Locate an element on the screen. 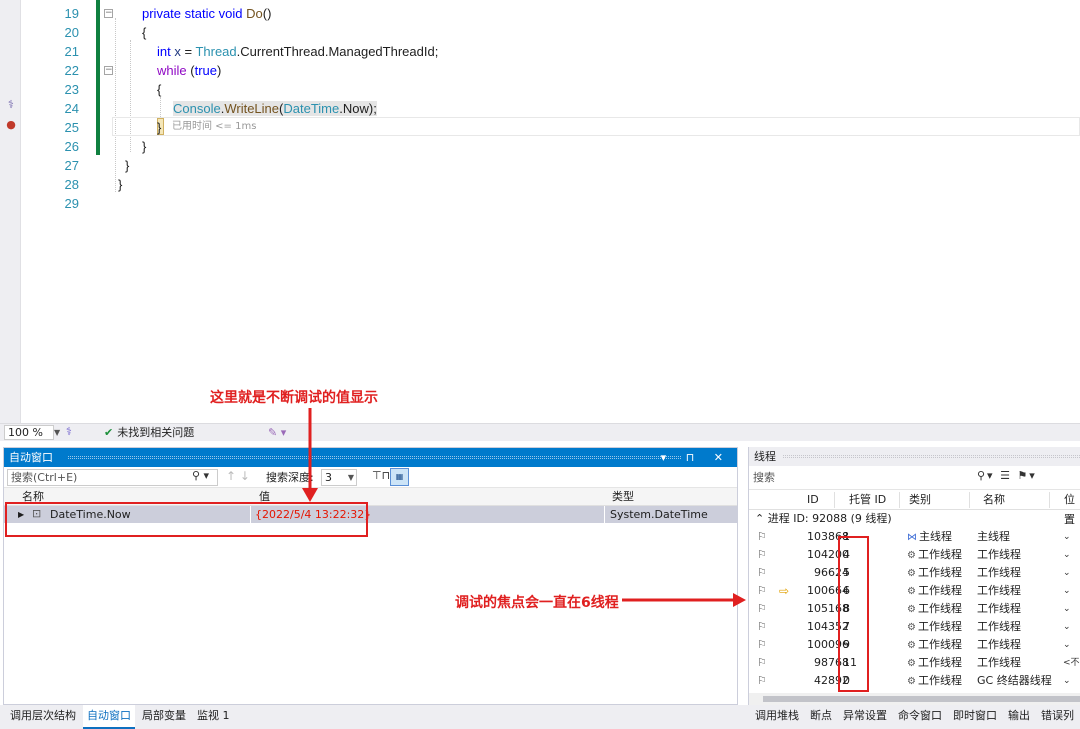 The height and width of the screenshot is (729, 1080). code-token: ) is located at coordinates (219, 70).